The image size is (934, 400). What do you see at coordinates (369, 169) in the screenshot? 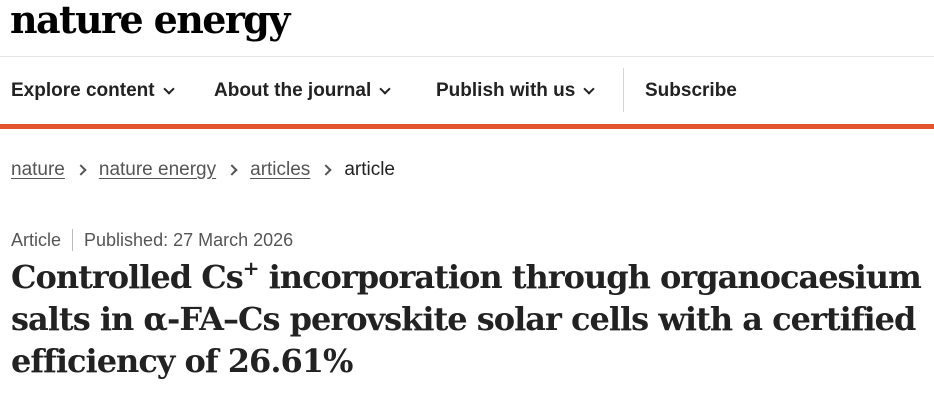
I see `breadcrumb-current: article` at bounding box center [369, 169].